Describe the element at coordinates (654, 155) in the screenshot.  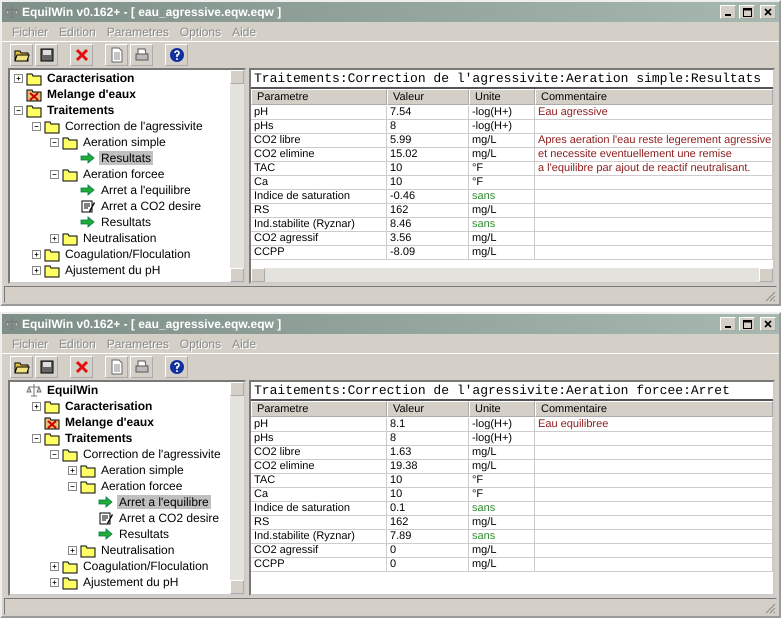
I see `table-cell: et necessite eventuellement une remise` at that location.